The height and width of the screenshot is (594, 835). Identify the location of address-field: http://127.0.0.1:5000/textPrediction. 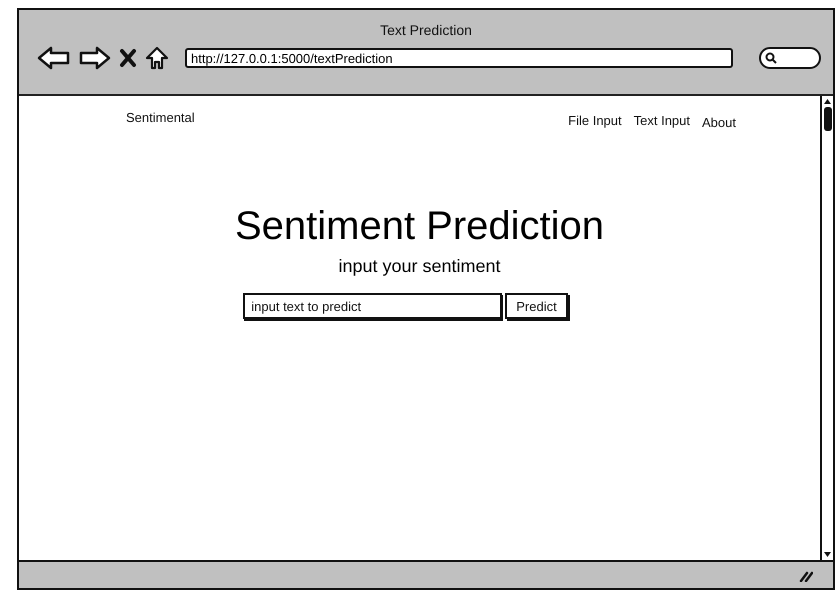
(459, 58).